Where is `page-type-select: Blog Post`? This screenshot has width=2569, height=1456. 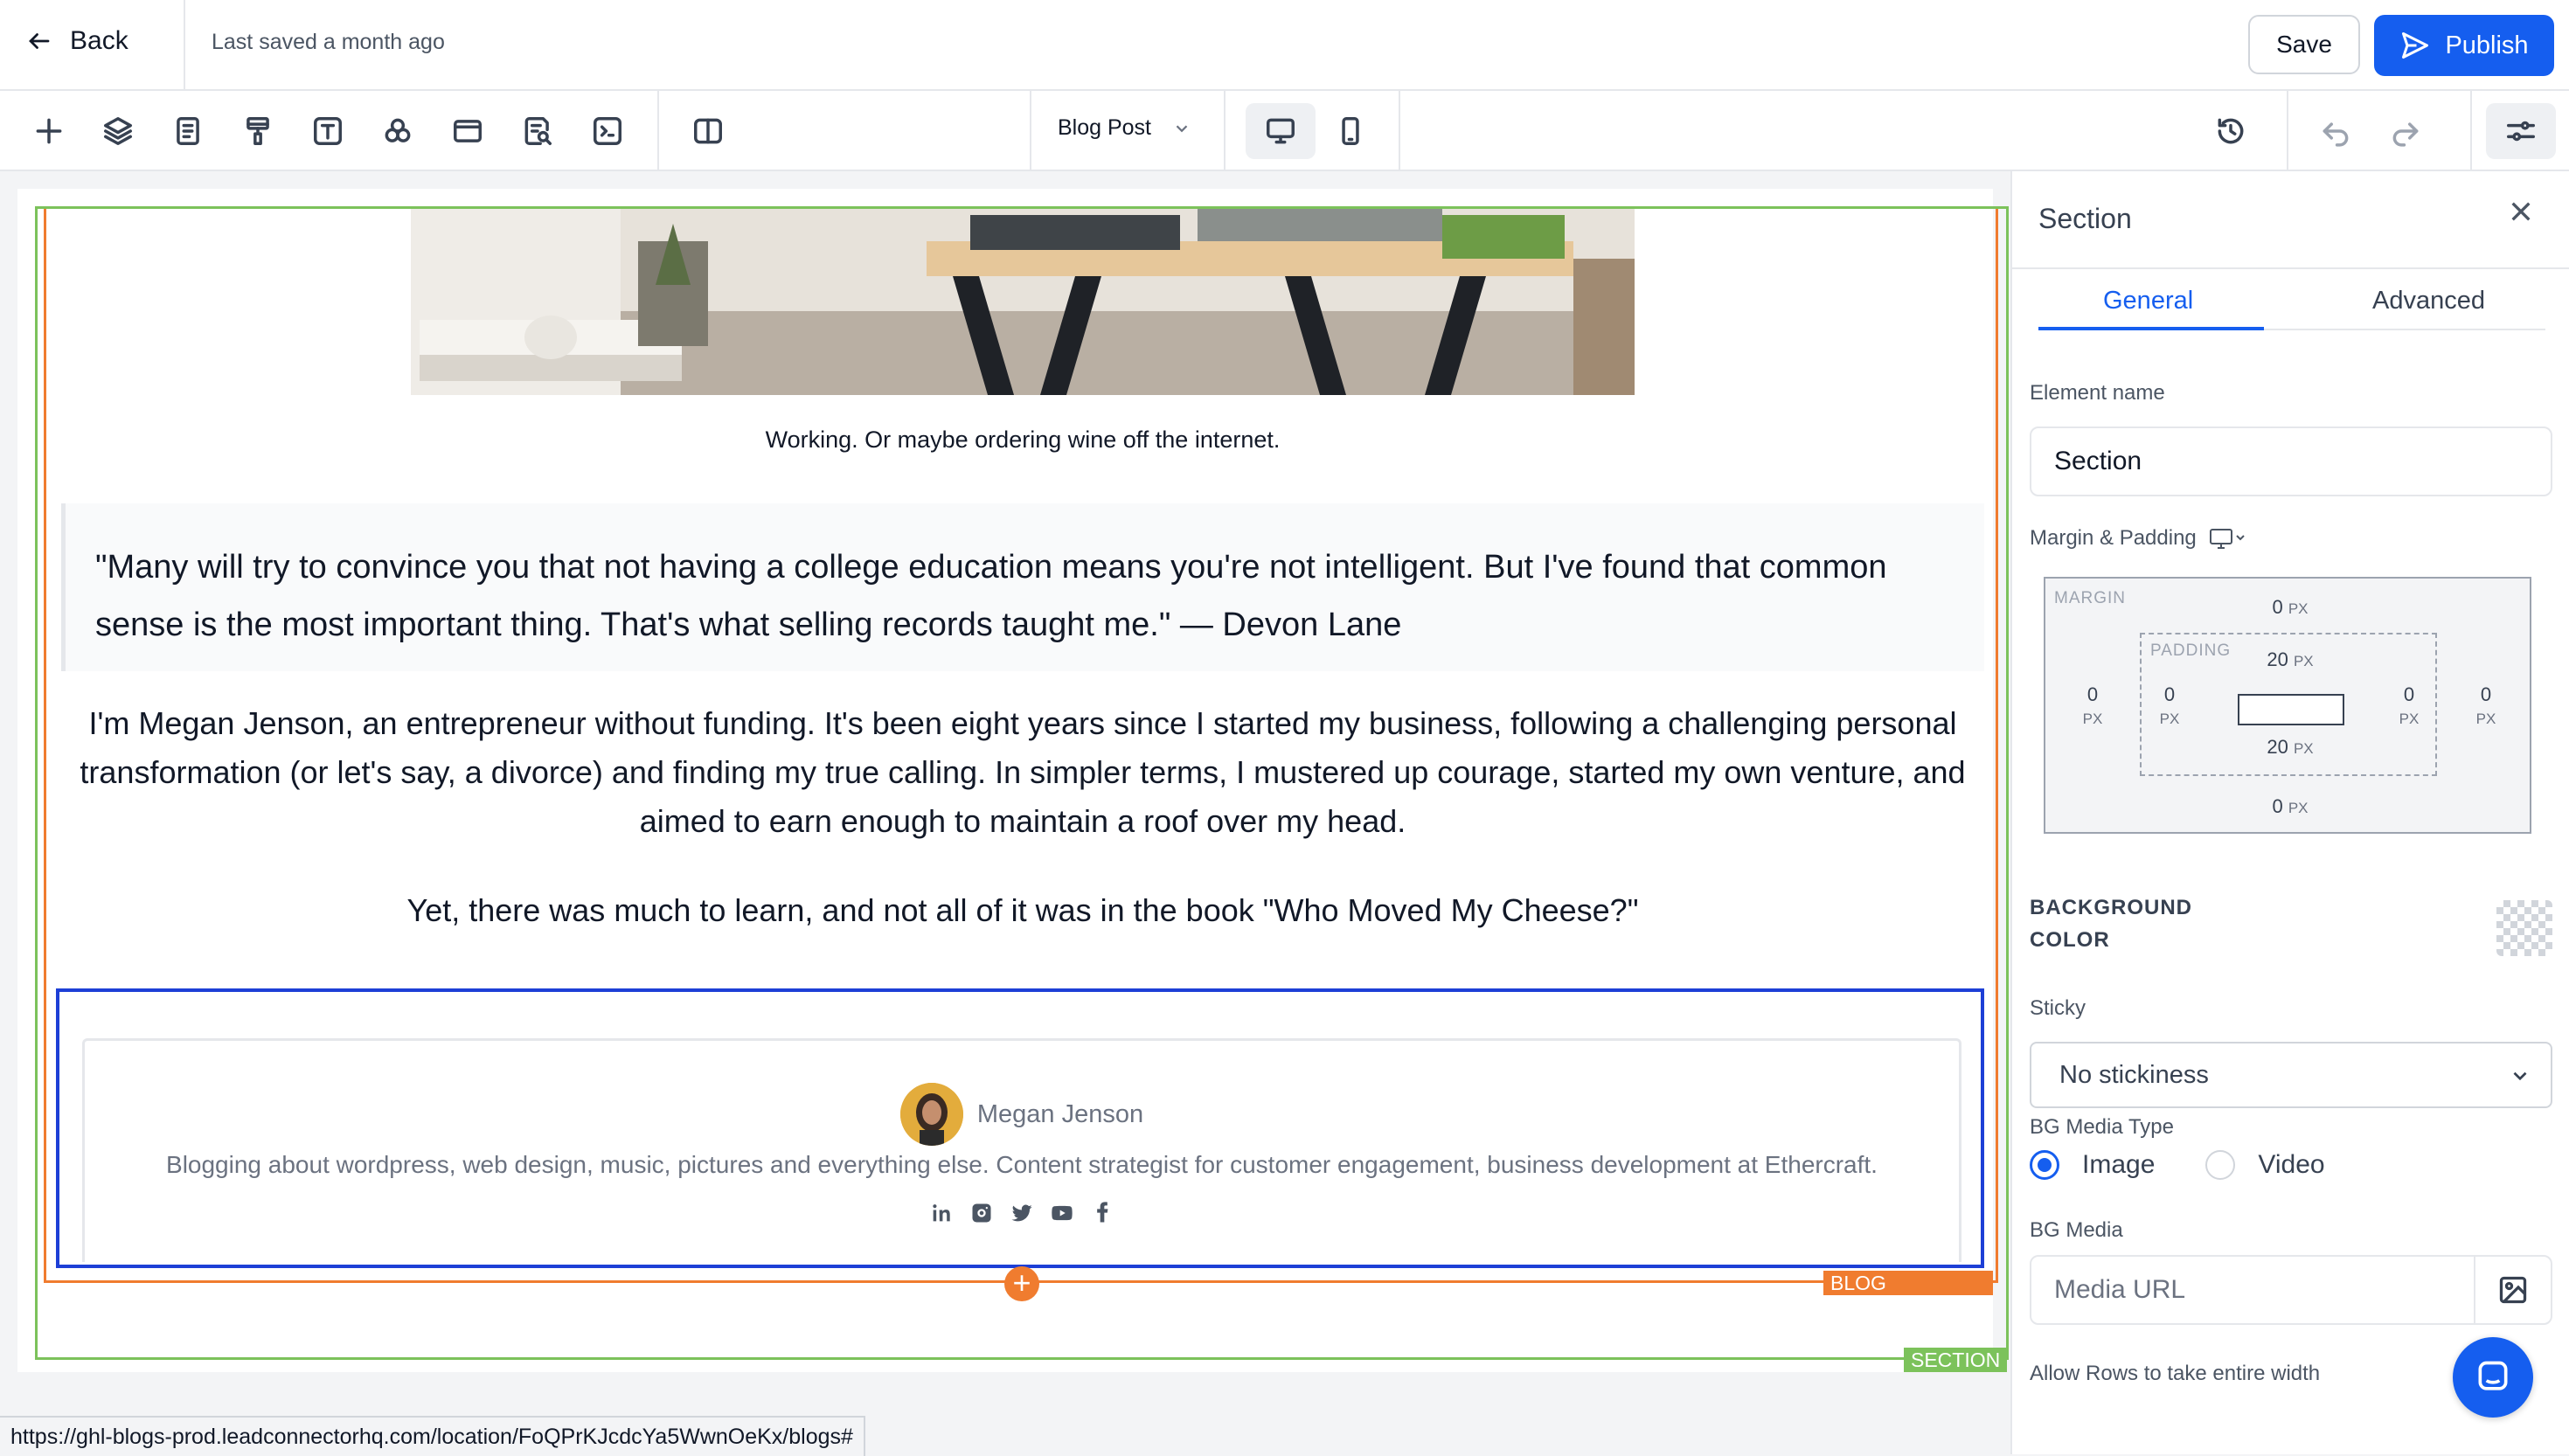
page-type-select: Blog Post is located at coordinates (1124, 128).